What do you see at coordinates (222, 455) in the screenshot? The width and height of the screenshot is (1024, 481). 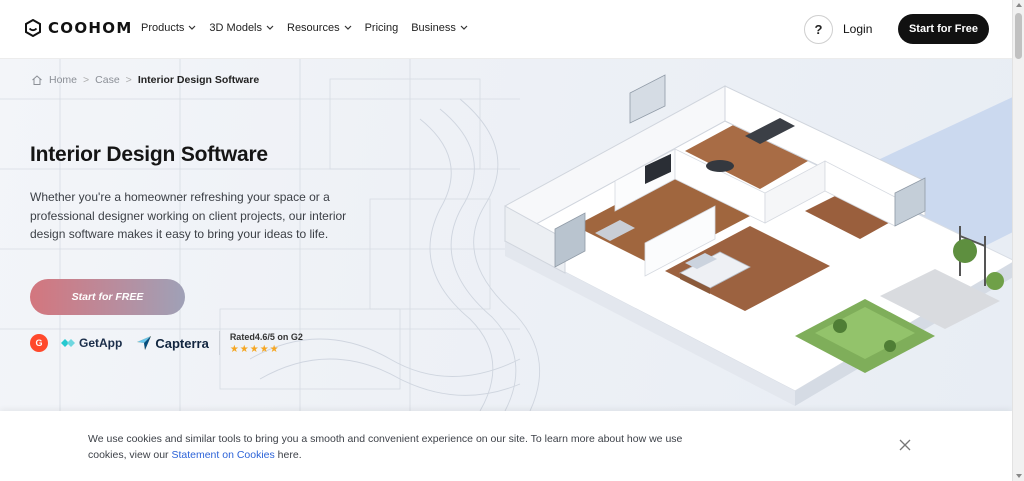 I see `cookie-statement-link: Statement on Cookies` at bounding box center [222, 455].